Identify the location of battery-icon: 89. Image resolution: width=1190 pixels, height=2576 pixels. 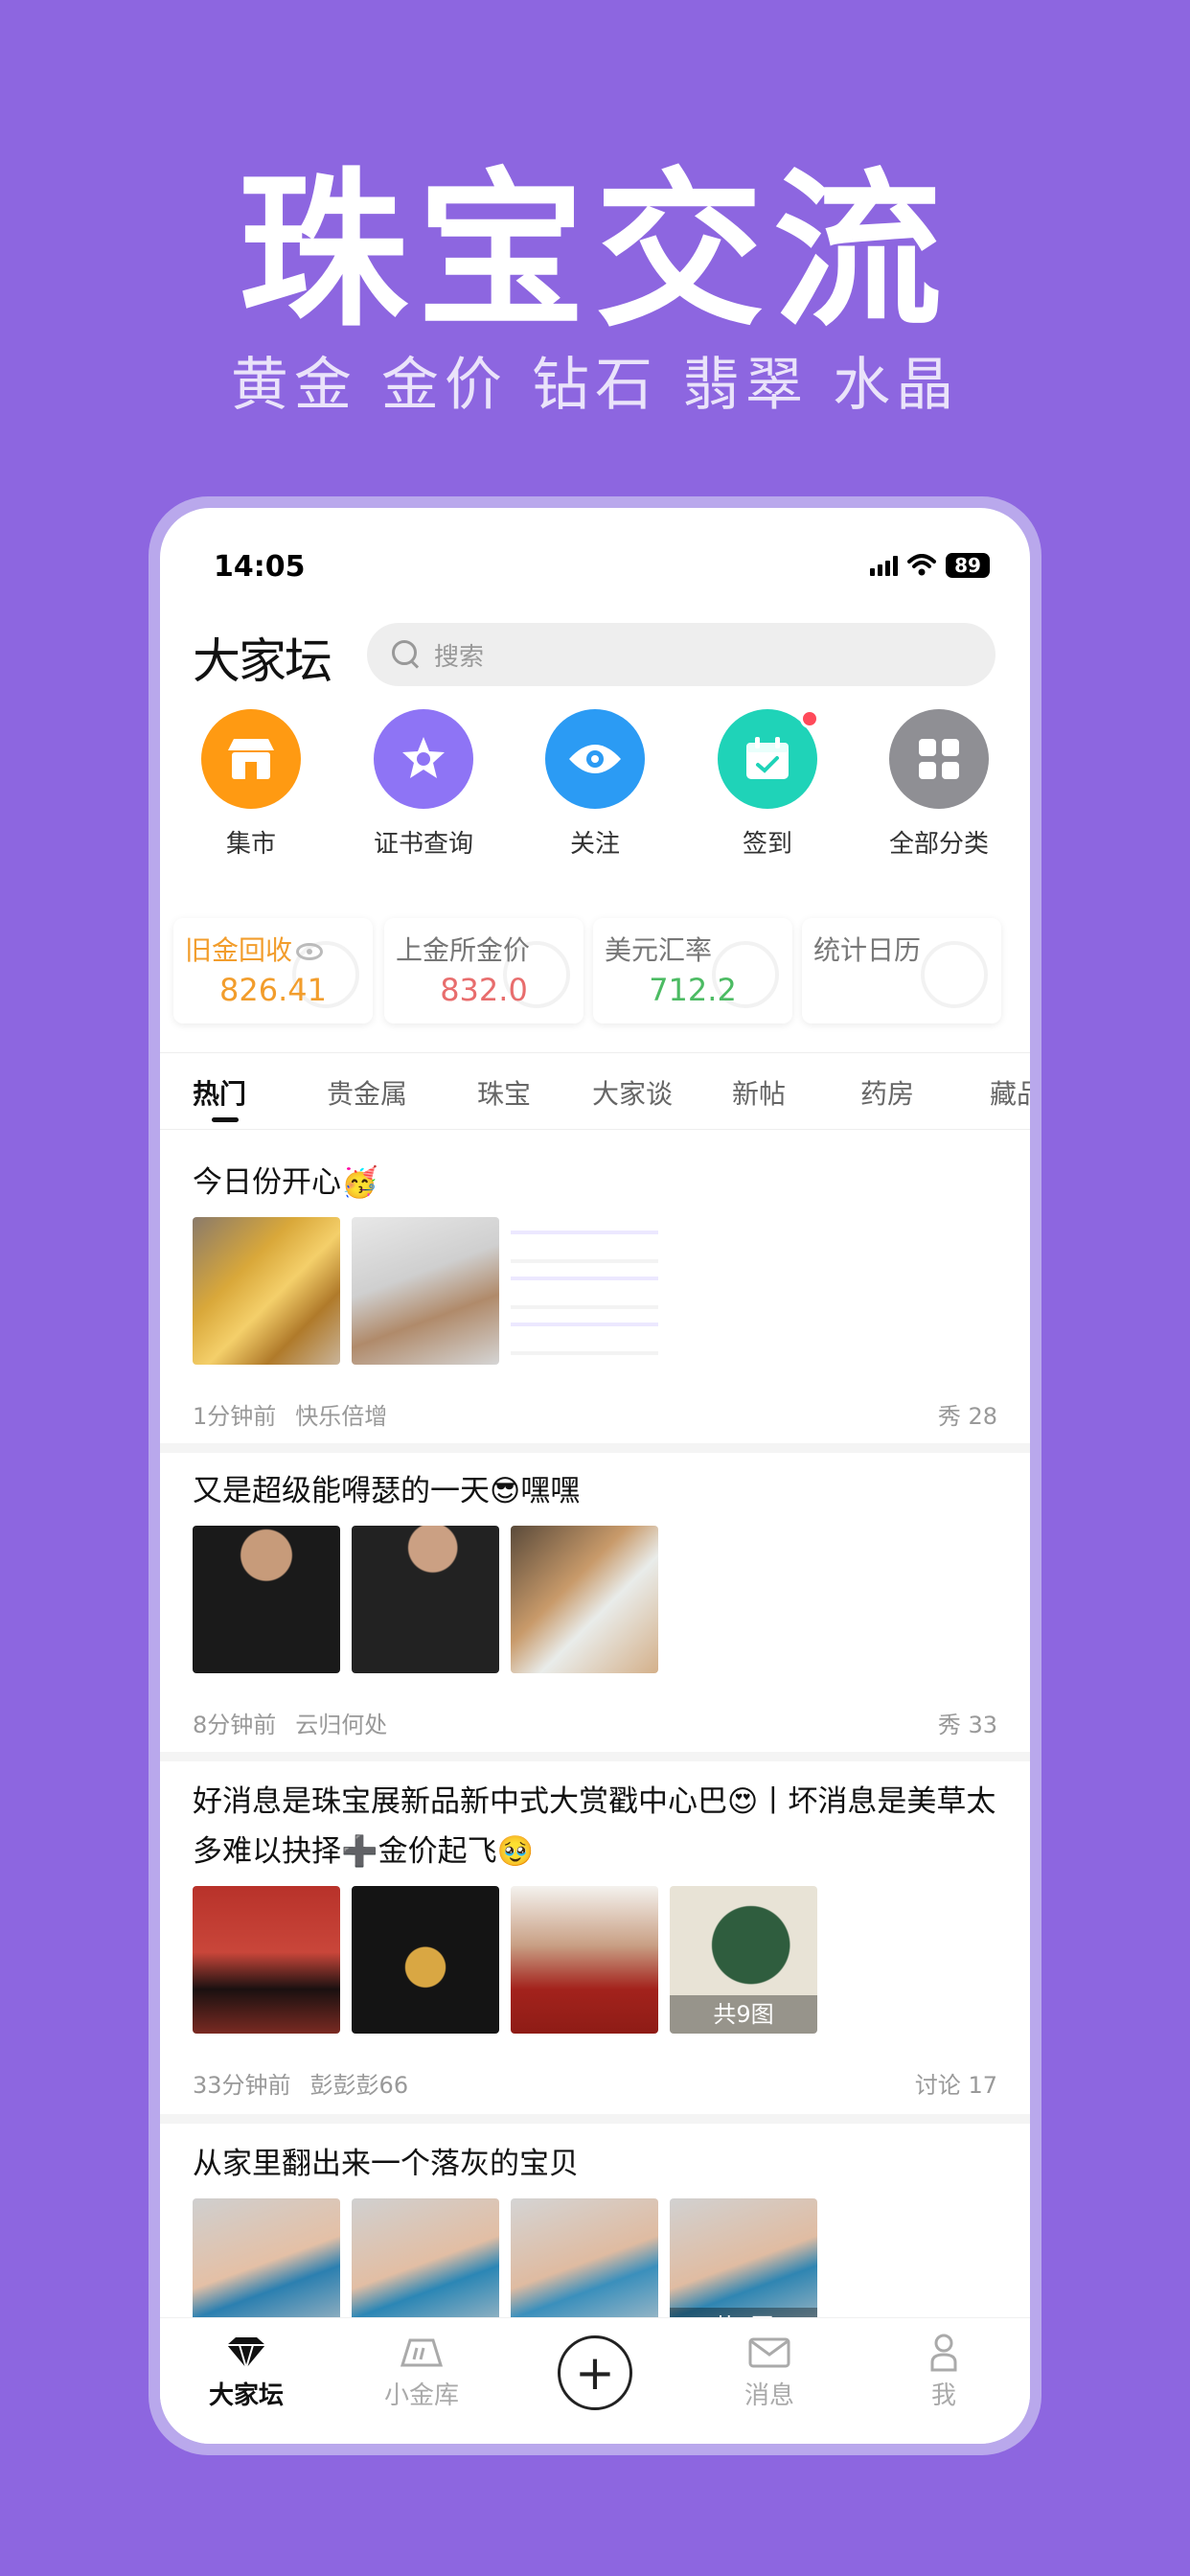
(968, 565).